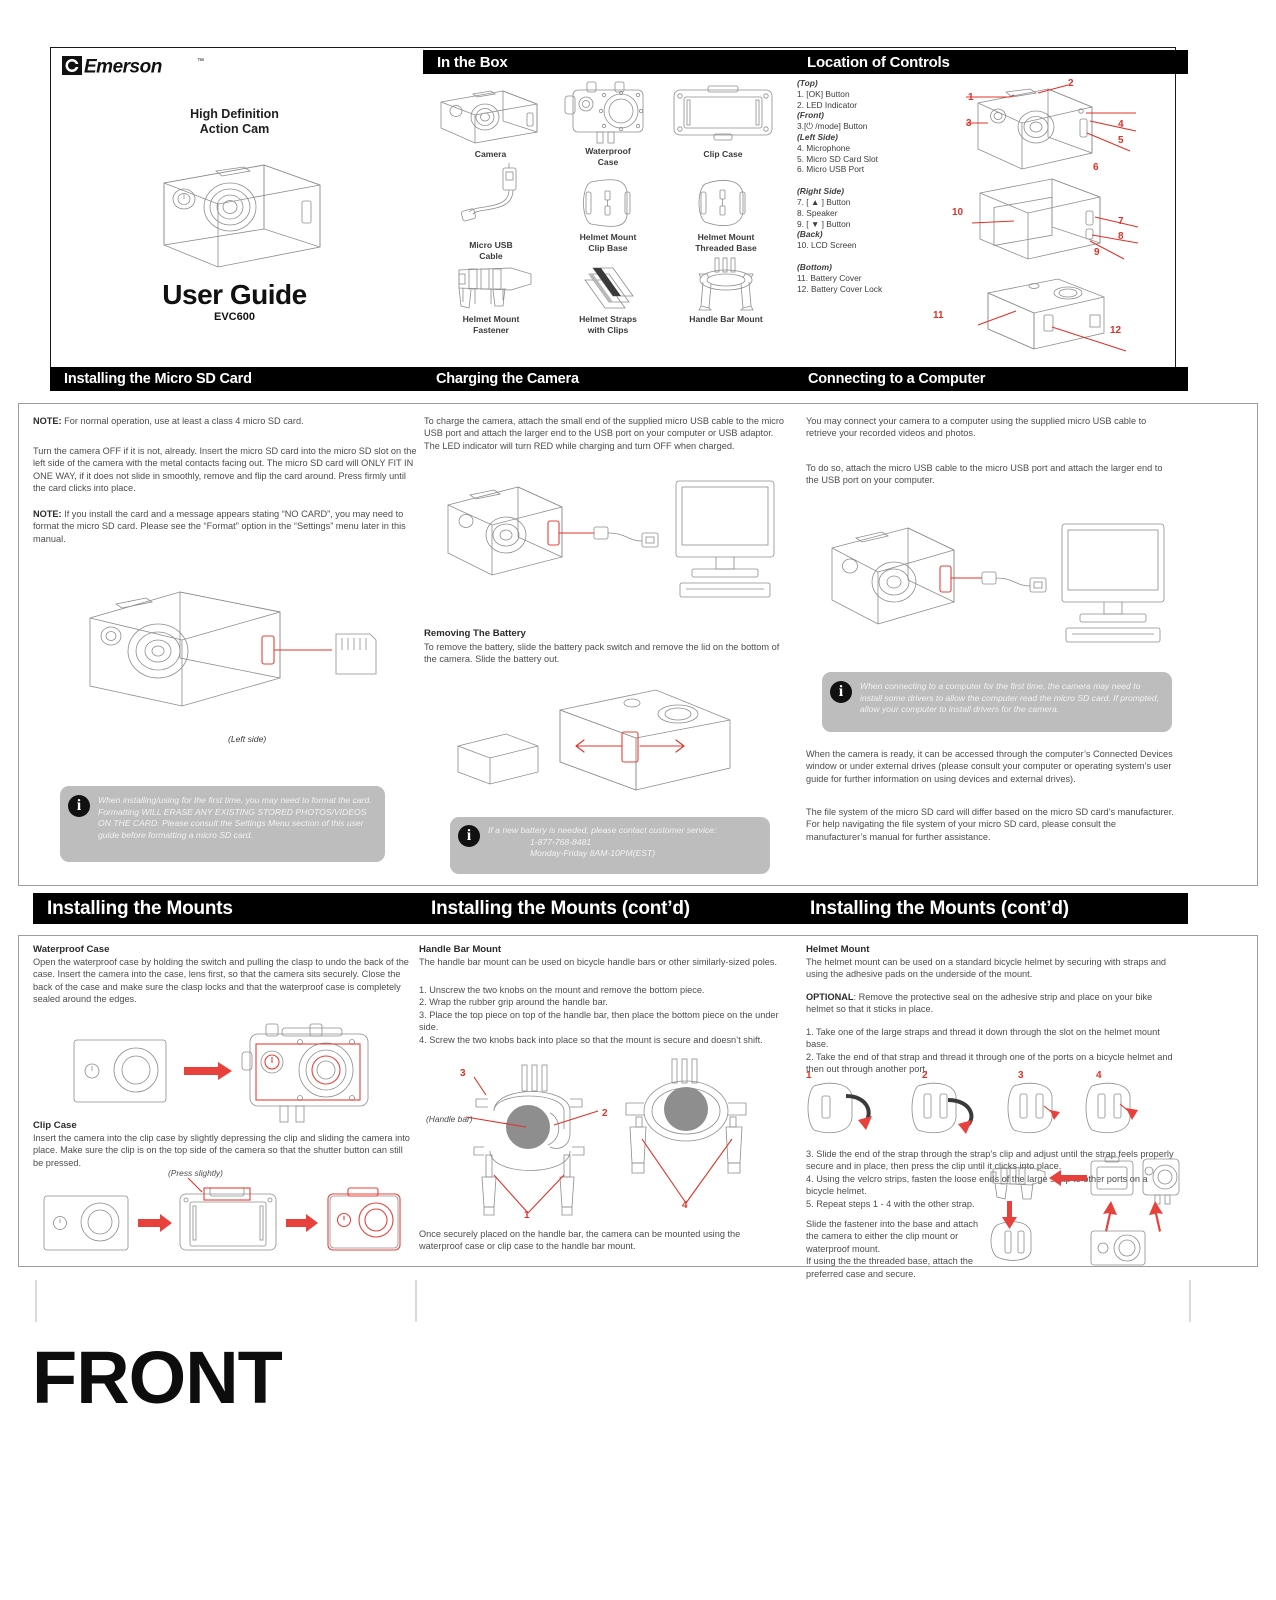 Image resolution: width=1276 pixels, height=1600 pixels. What do you see at coordinates (133, 67) in the screenshot?
I see `emerson-logo-icon: Emerson ™` at bounding box center [133, 67].